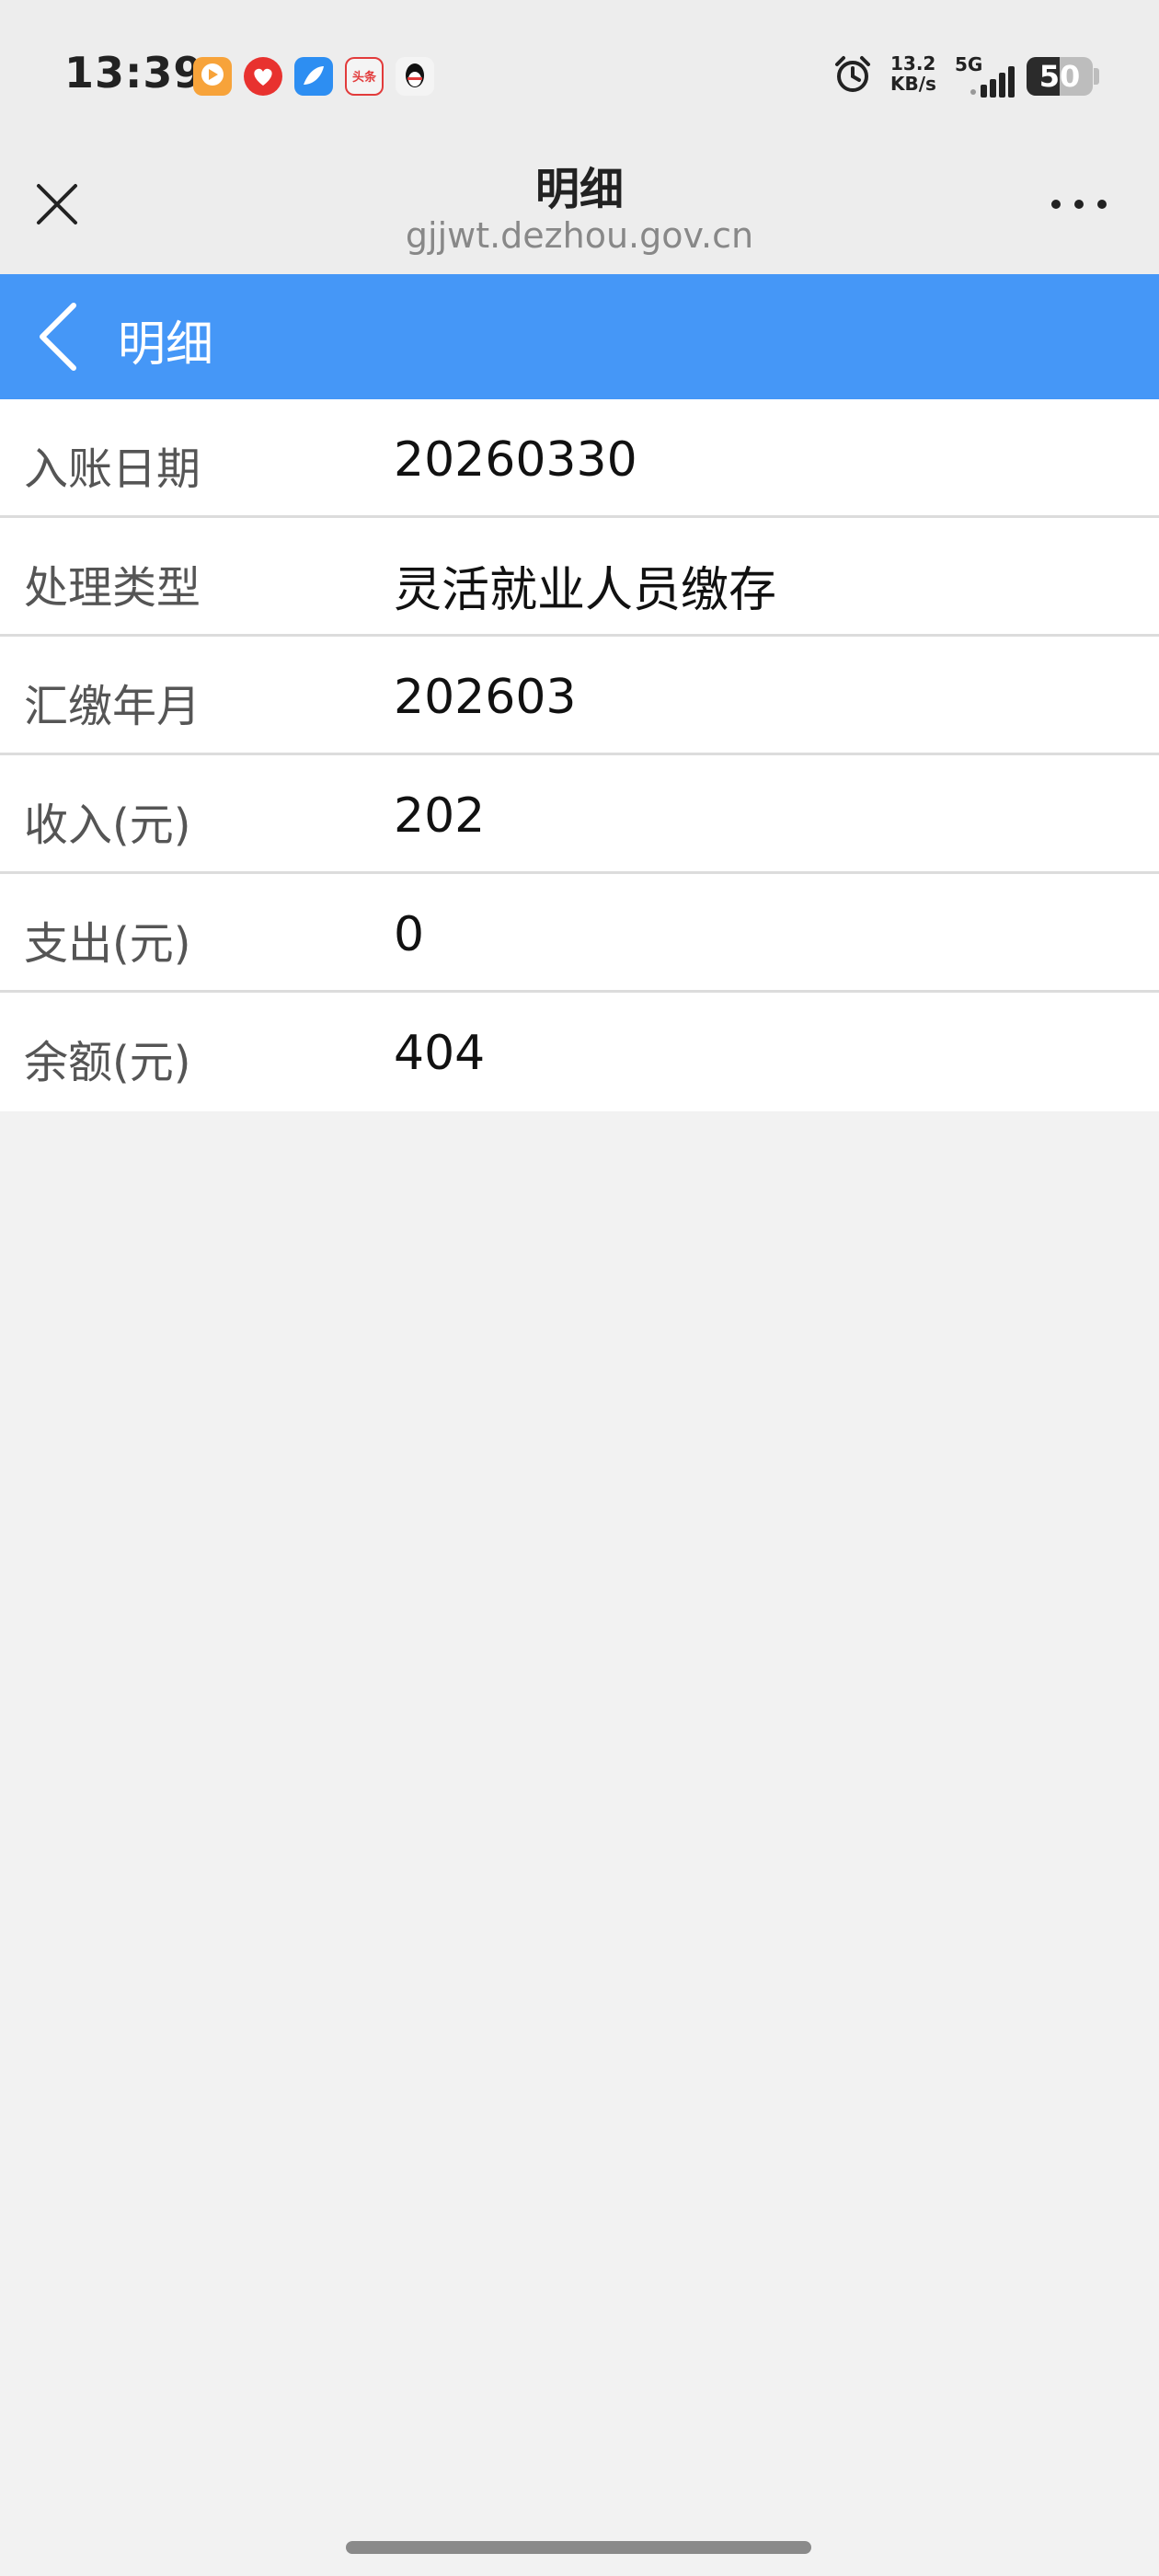  Describe the element at coordinates (112, 588) in the screenshot. I see `row-label: 处理类型` at that location.